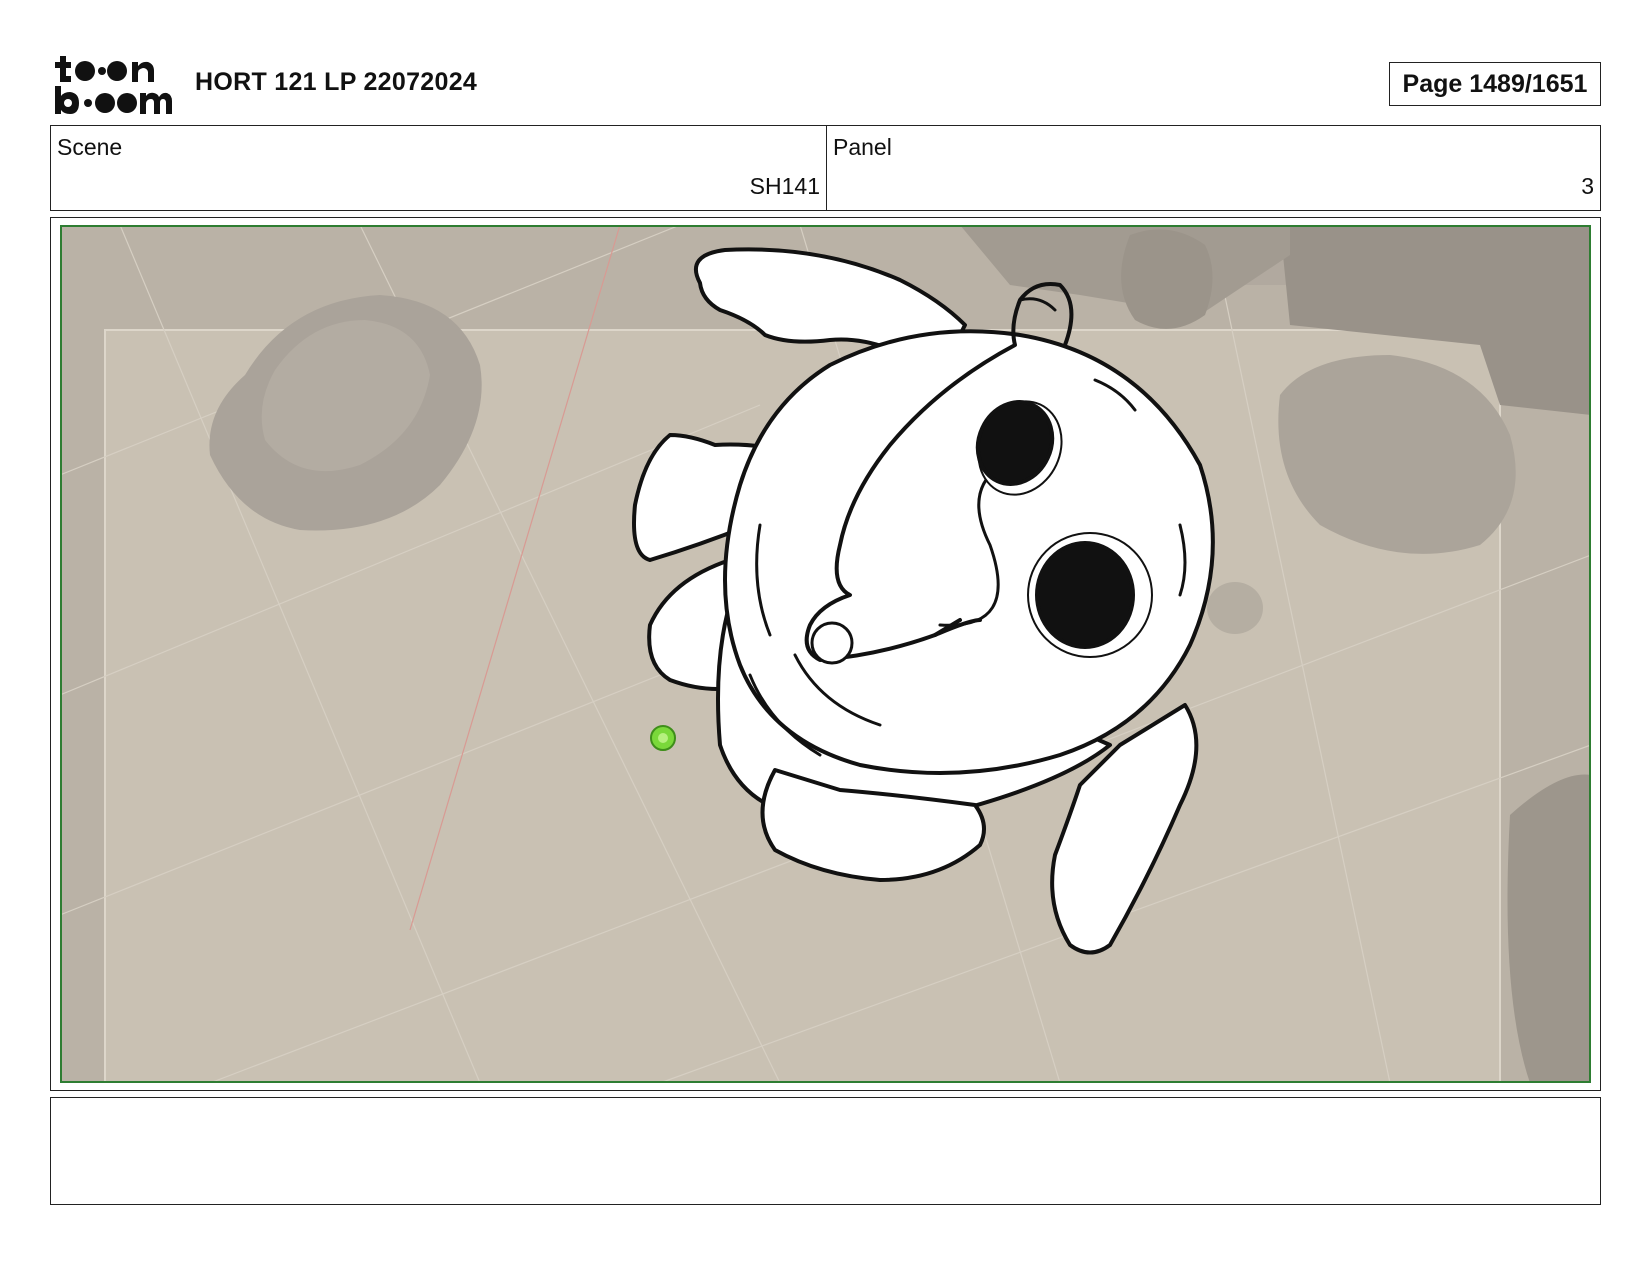 Image resolution: width=1650 pixels, height=1275 pixels. What do you see at coordinates (439, 168) in the screenshot?
I see `scene-cell: Scene SH141` at bounding box center [439, 168].